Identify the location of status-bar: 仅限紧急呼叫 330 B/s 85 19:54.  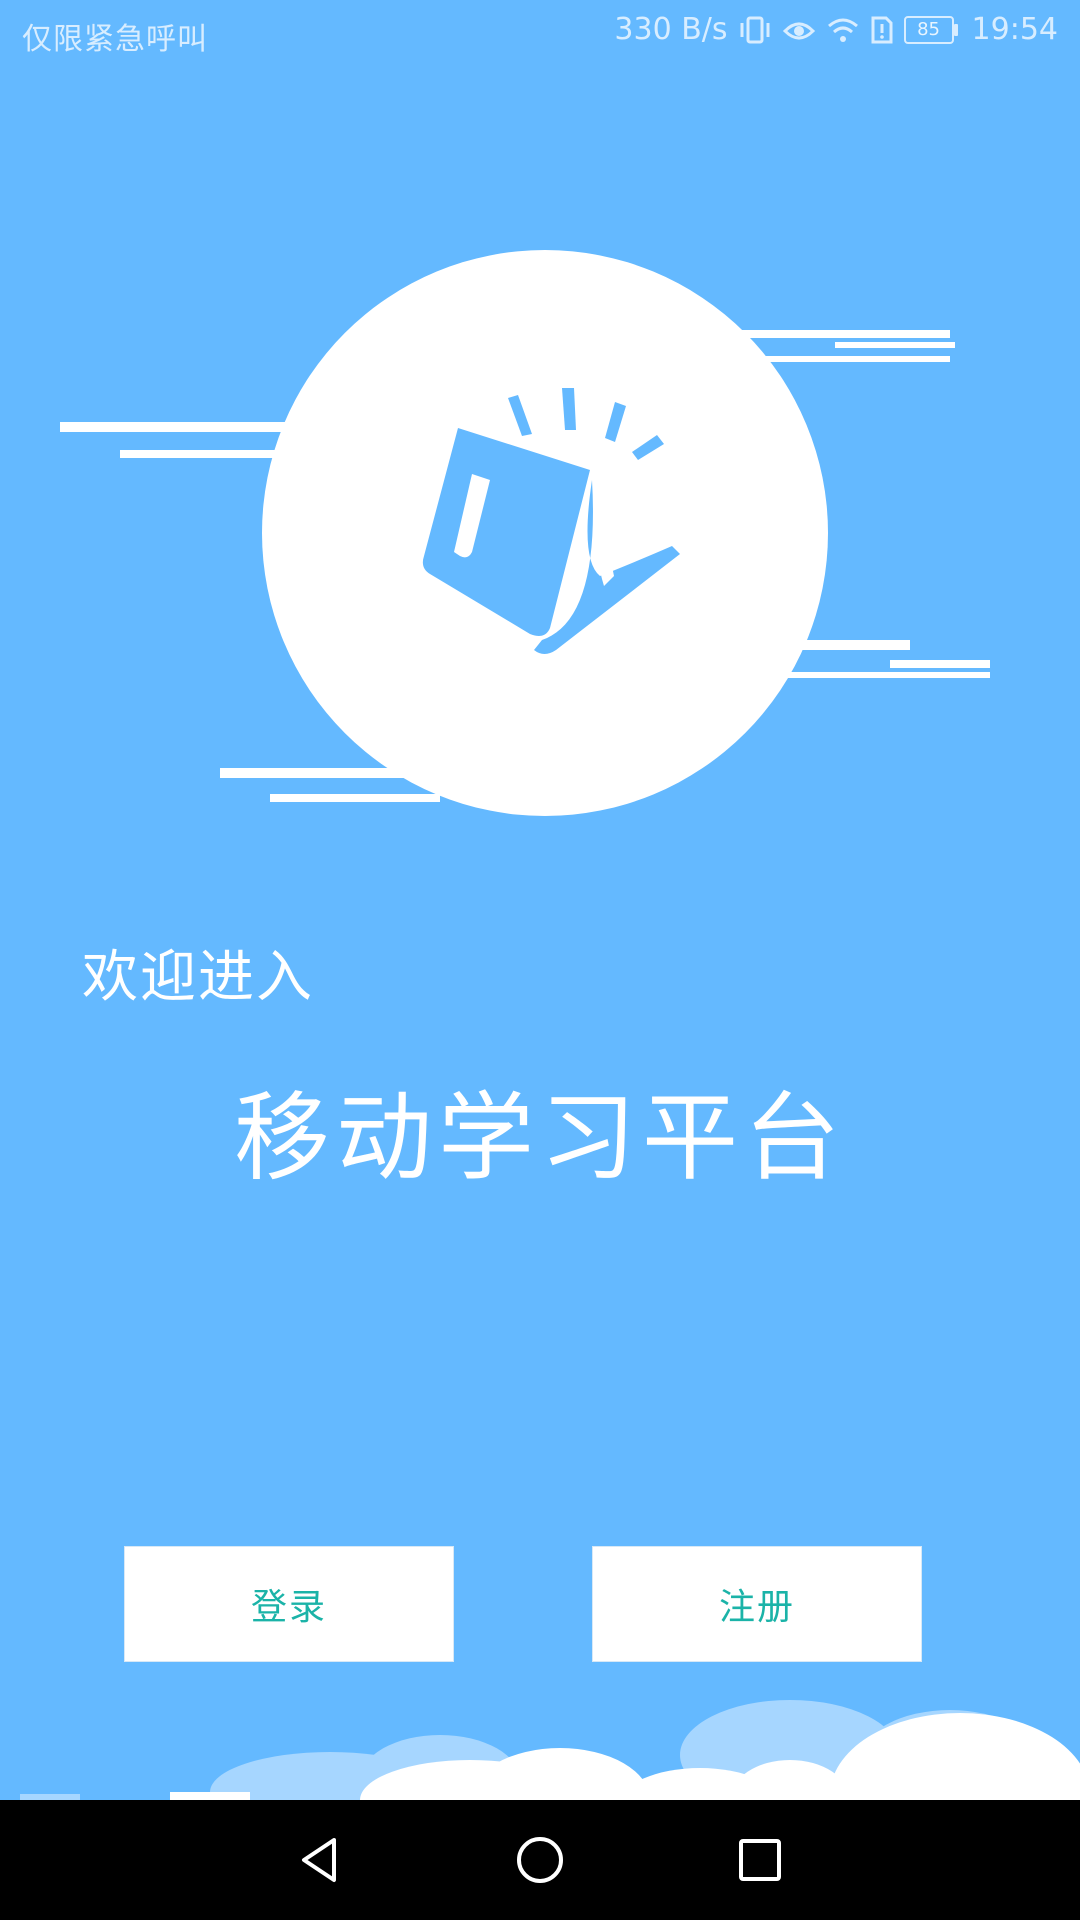
(540, 34).